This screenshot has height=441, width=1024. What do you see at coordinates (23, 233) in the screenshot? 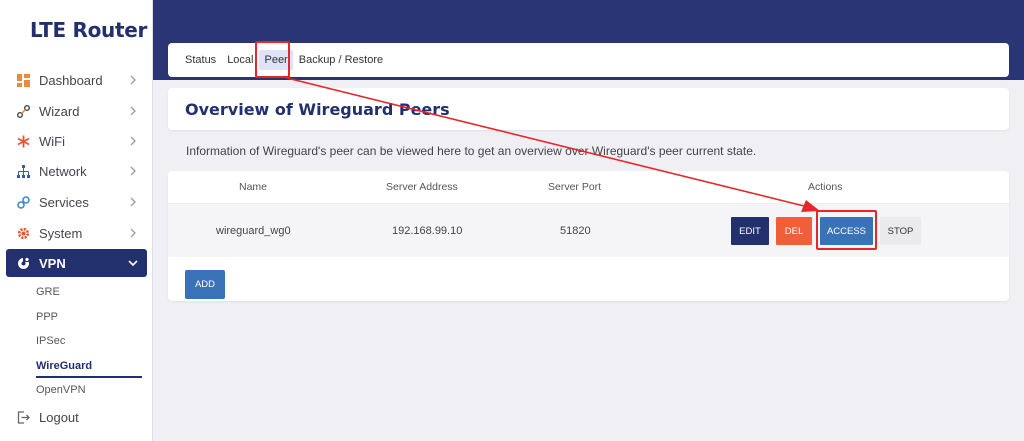
I see `gear-icon` at bounding box center [23, 233].